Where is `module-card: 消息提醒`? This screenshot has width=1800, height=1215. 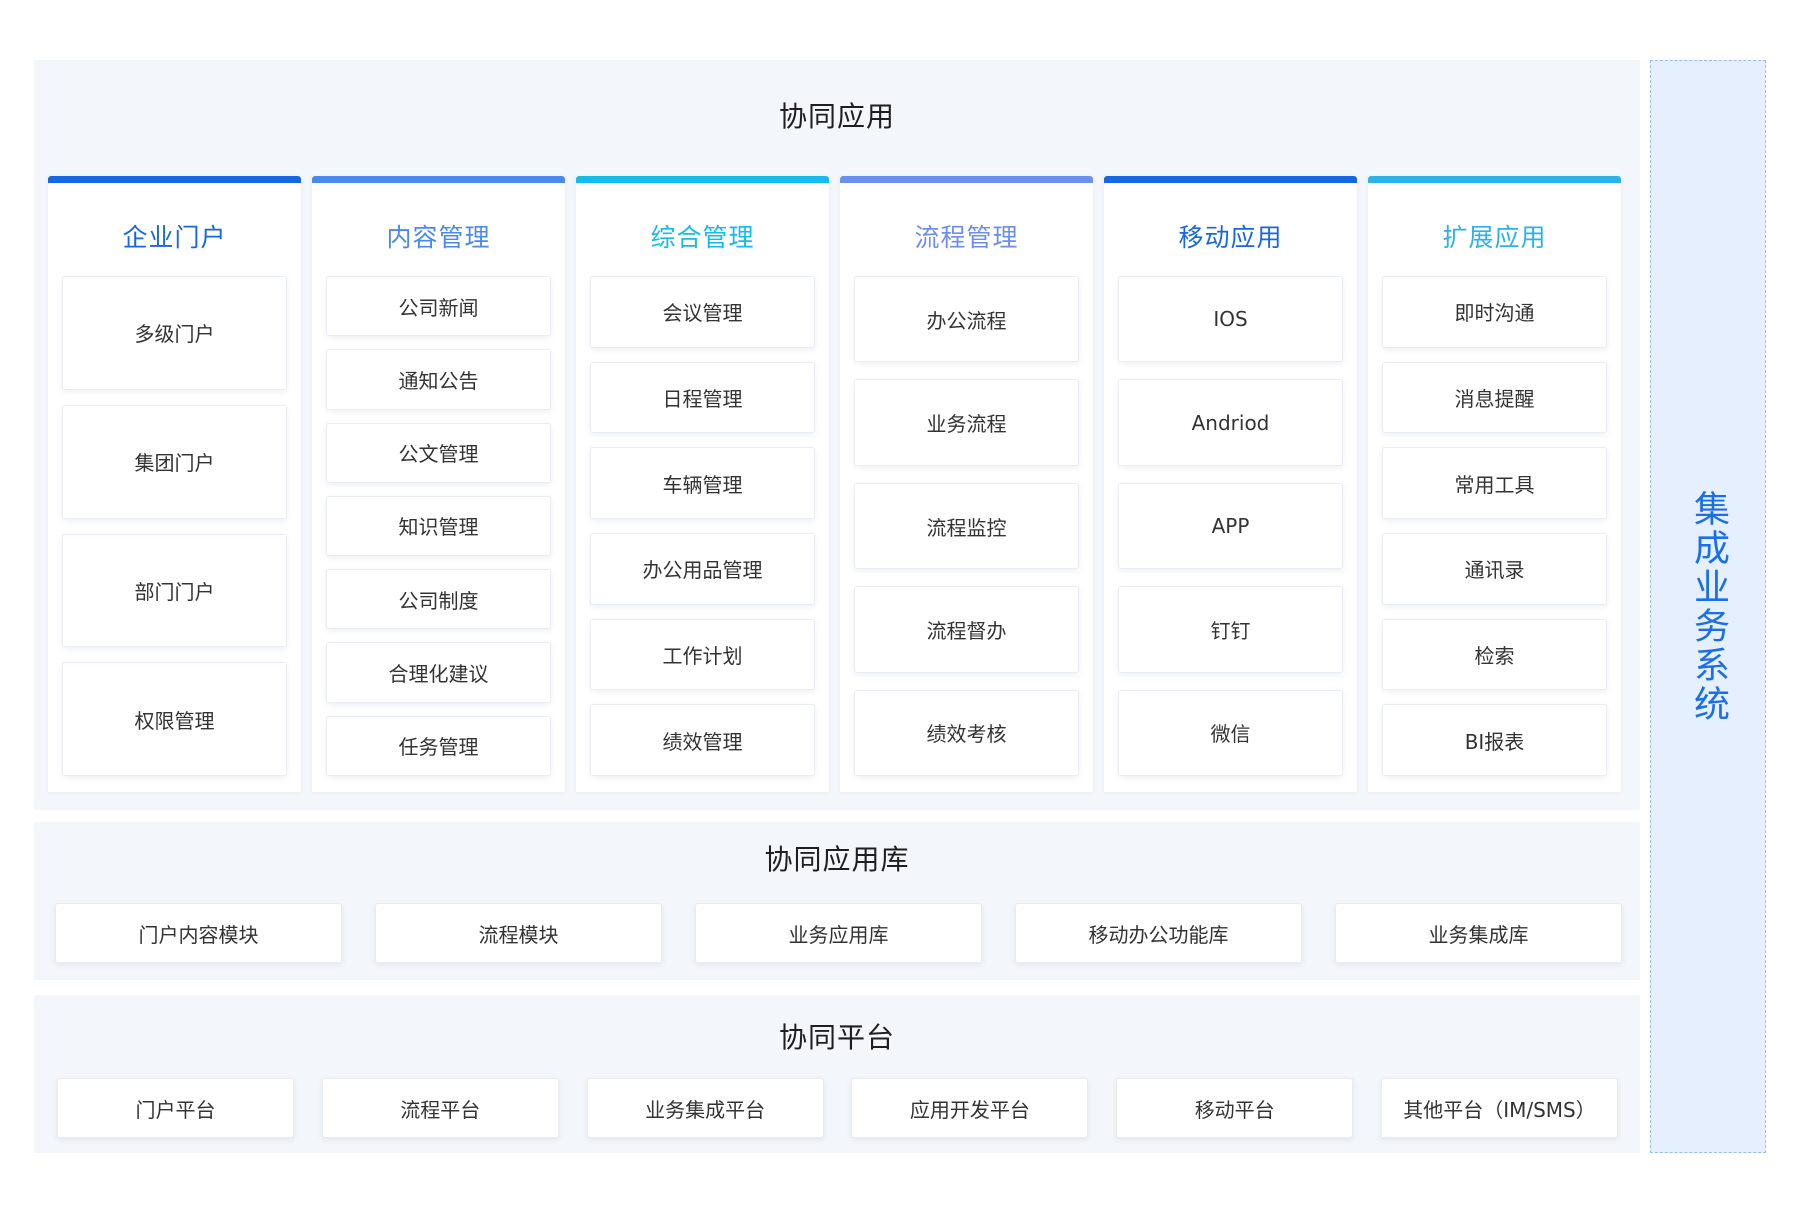
module-card: 消息提醒 is located at coordinates (1494, 397).